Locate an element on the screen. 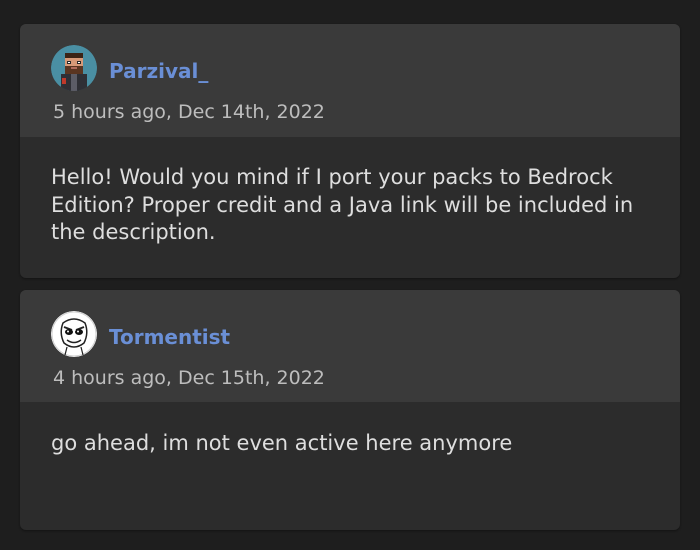 This screenshot has height=550, width=700. troll-face-icon is located at coordinates (74, 334).